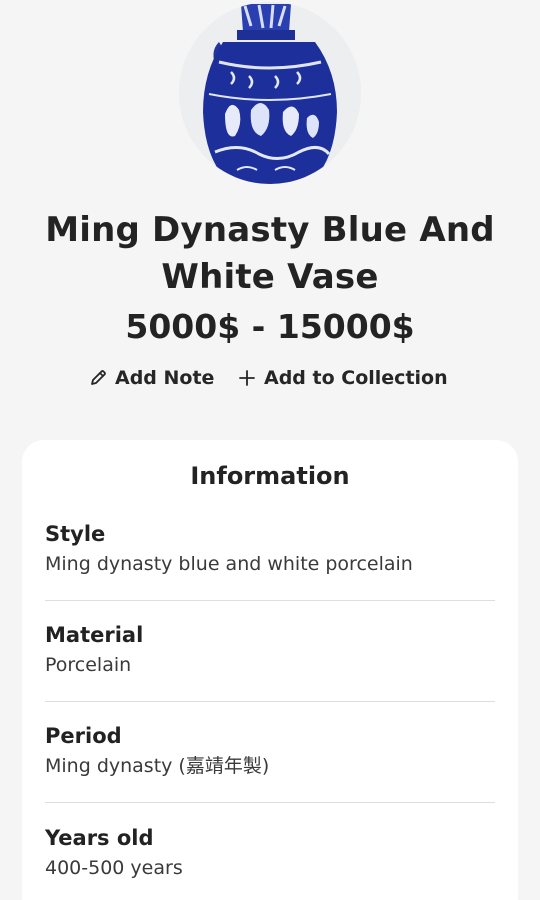  I want to click on add-to-collection-button: Add to Collection, so click(342, 378).